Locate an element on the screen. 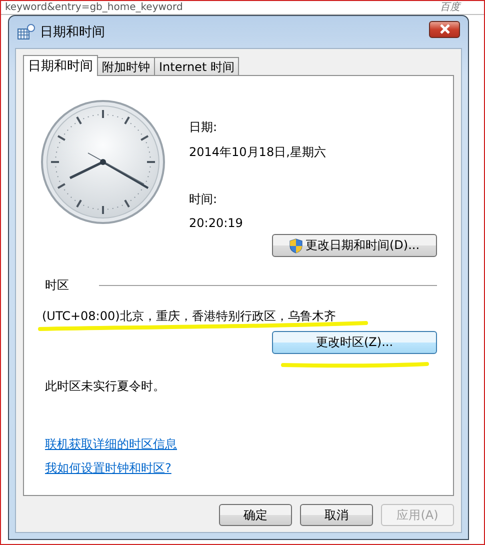  search-engine-label: 百度 is located at coordinates (450, 7).